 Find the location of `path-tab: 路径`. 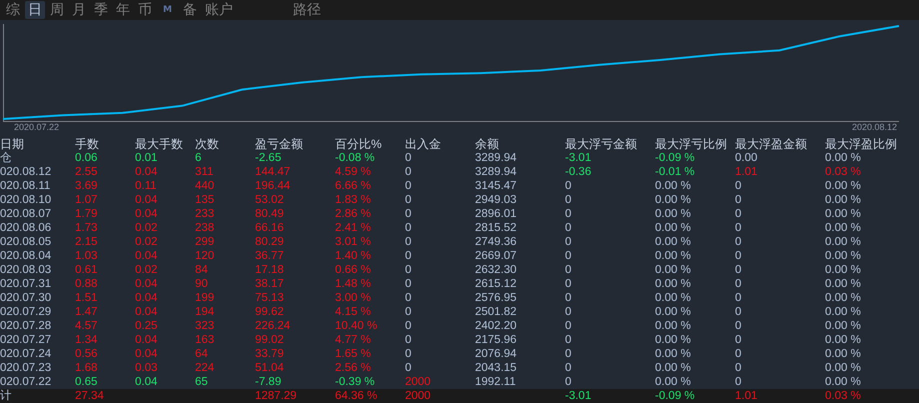

path-tab: 路径 is located at coordinates (307, 10).